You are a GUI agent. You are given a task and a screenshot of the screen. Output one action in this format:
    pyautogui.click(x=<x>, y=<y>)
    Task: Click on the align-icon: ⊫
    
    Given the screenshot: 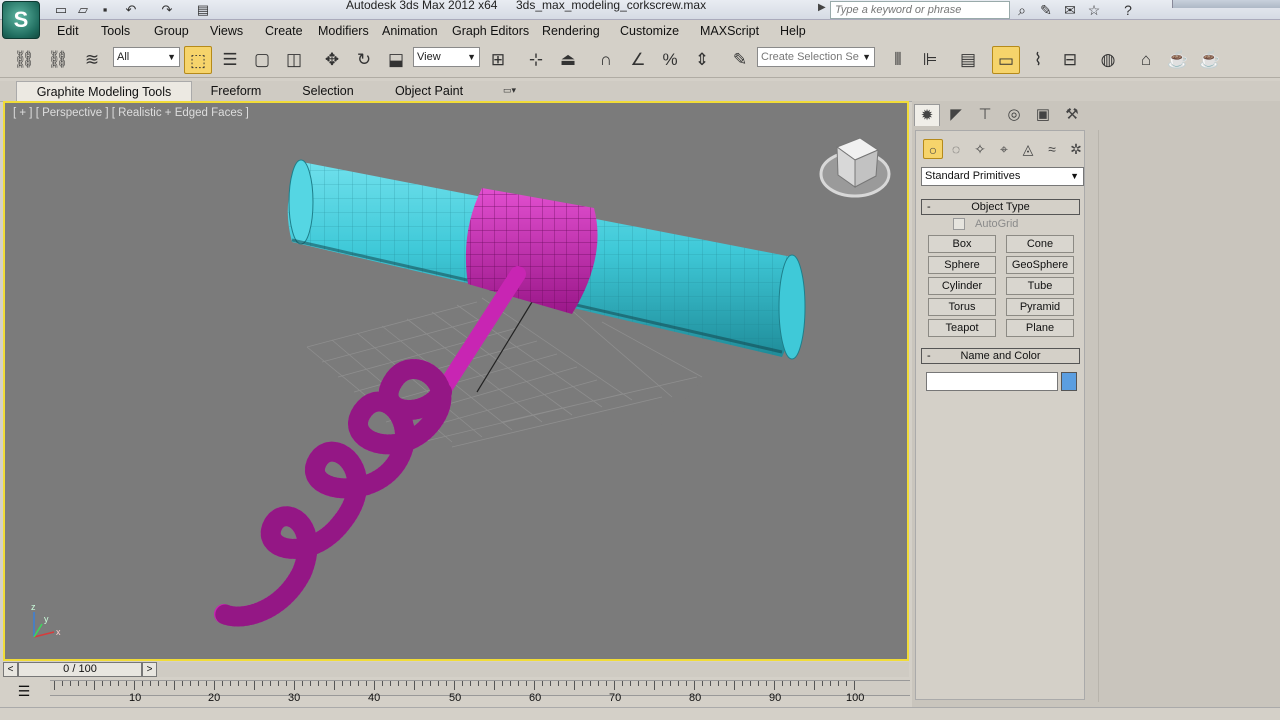 What is the action you would take?
    pyautogui.click(x=930, y=60)
    